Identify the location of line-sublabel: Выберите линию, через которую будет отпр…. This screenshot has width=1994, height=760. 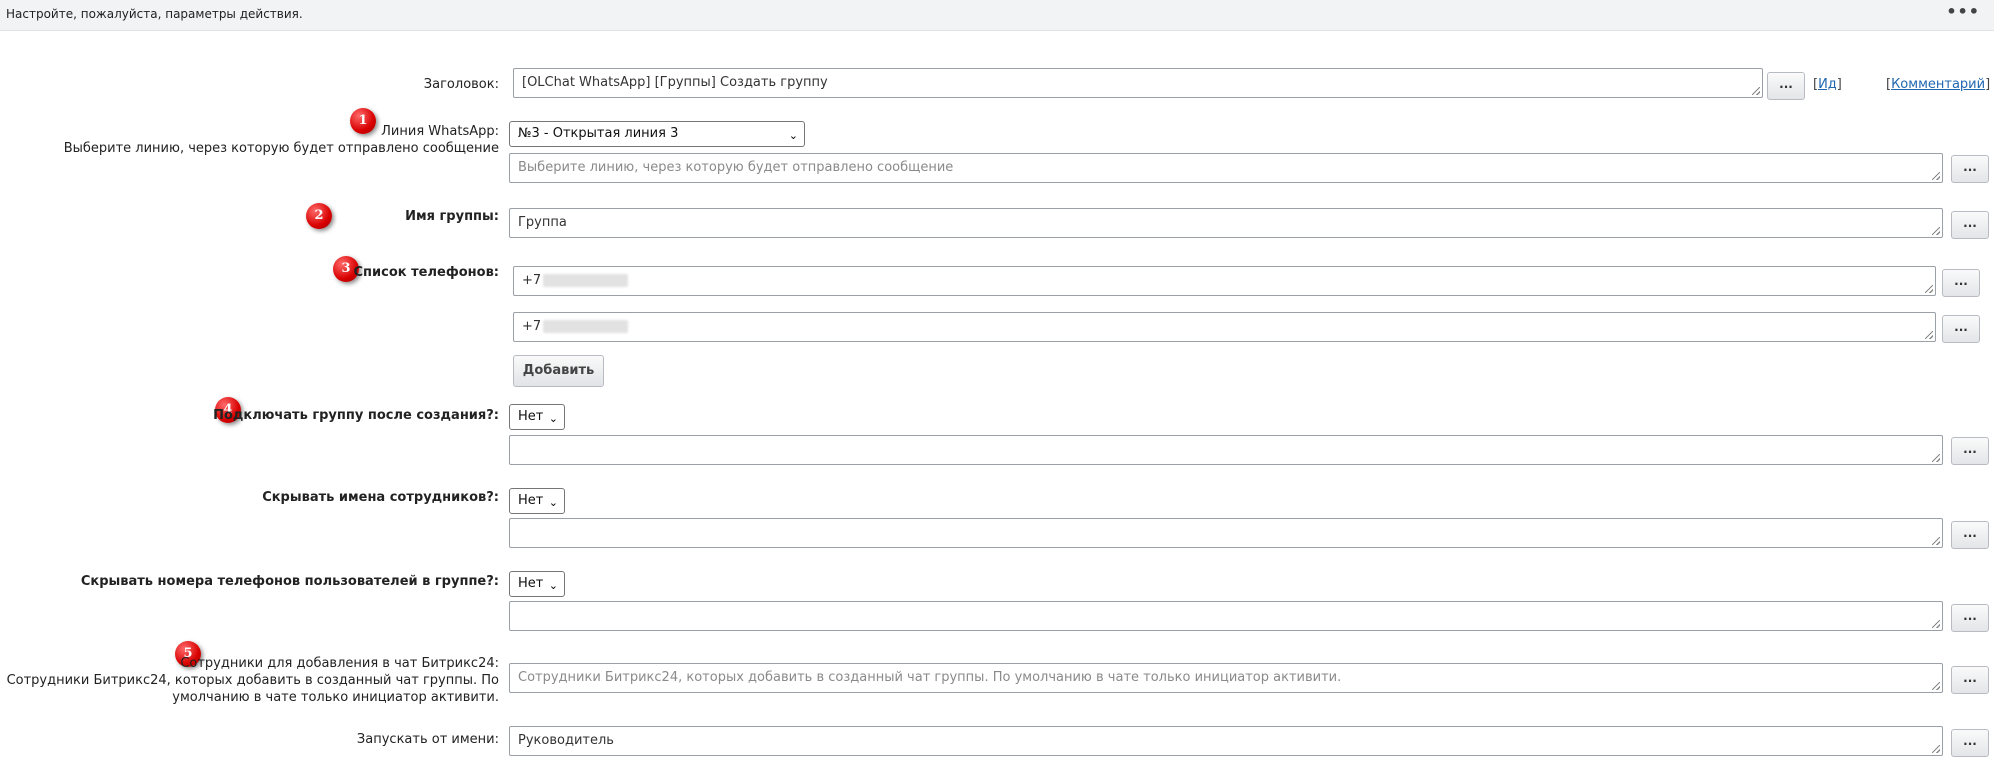
(281, 148).